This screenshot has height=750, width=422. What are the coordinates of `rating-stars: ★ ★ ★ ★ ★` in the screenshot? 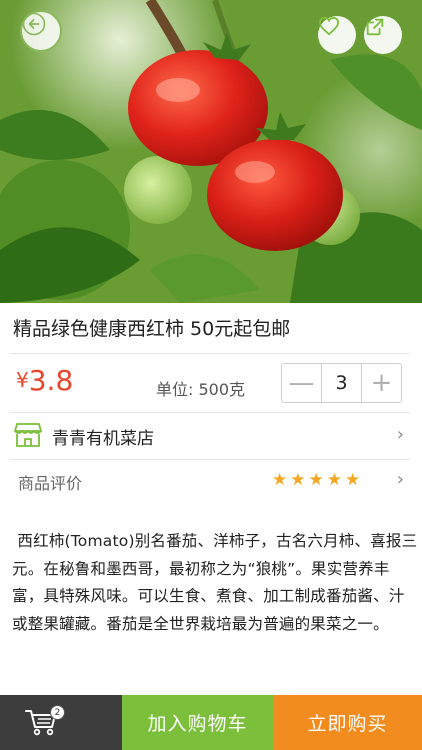 It's located at (316, 480).